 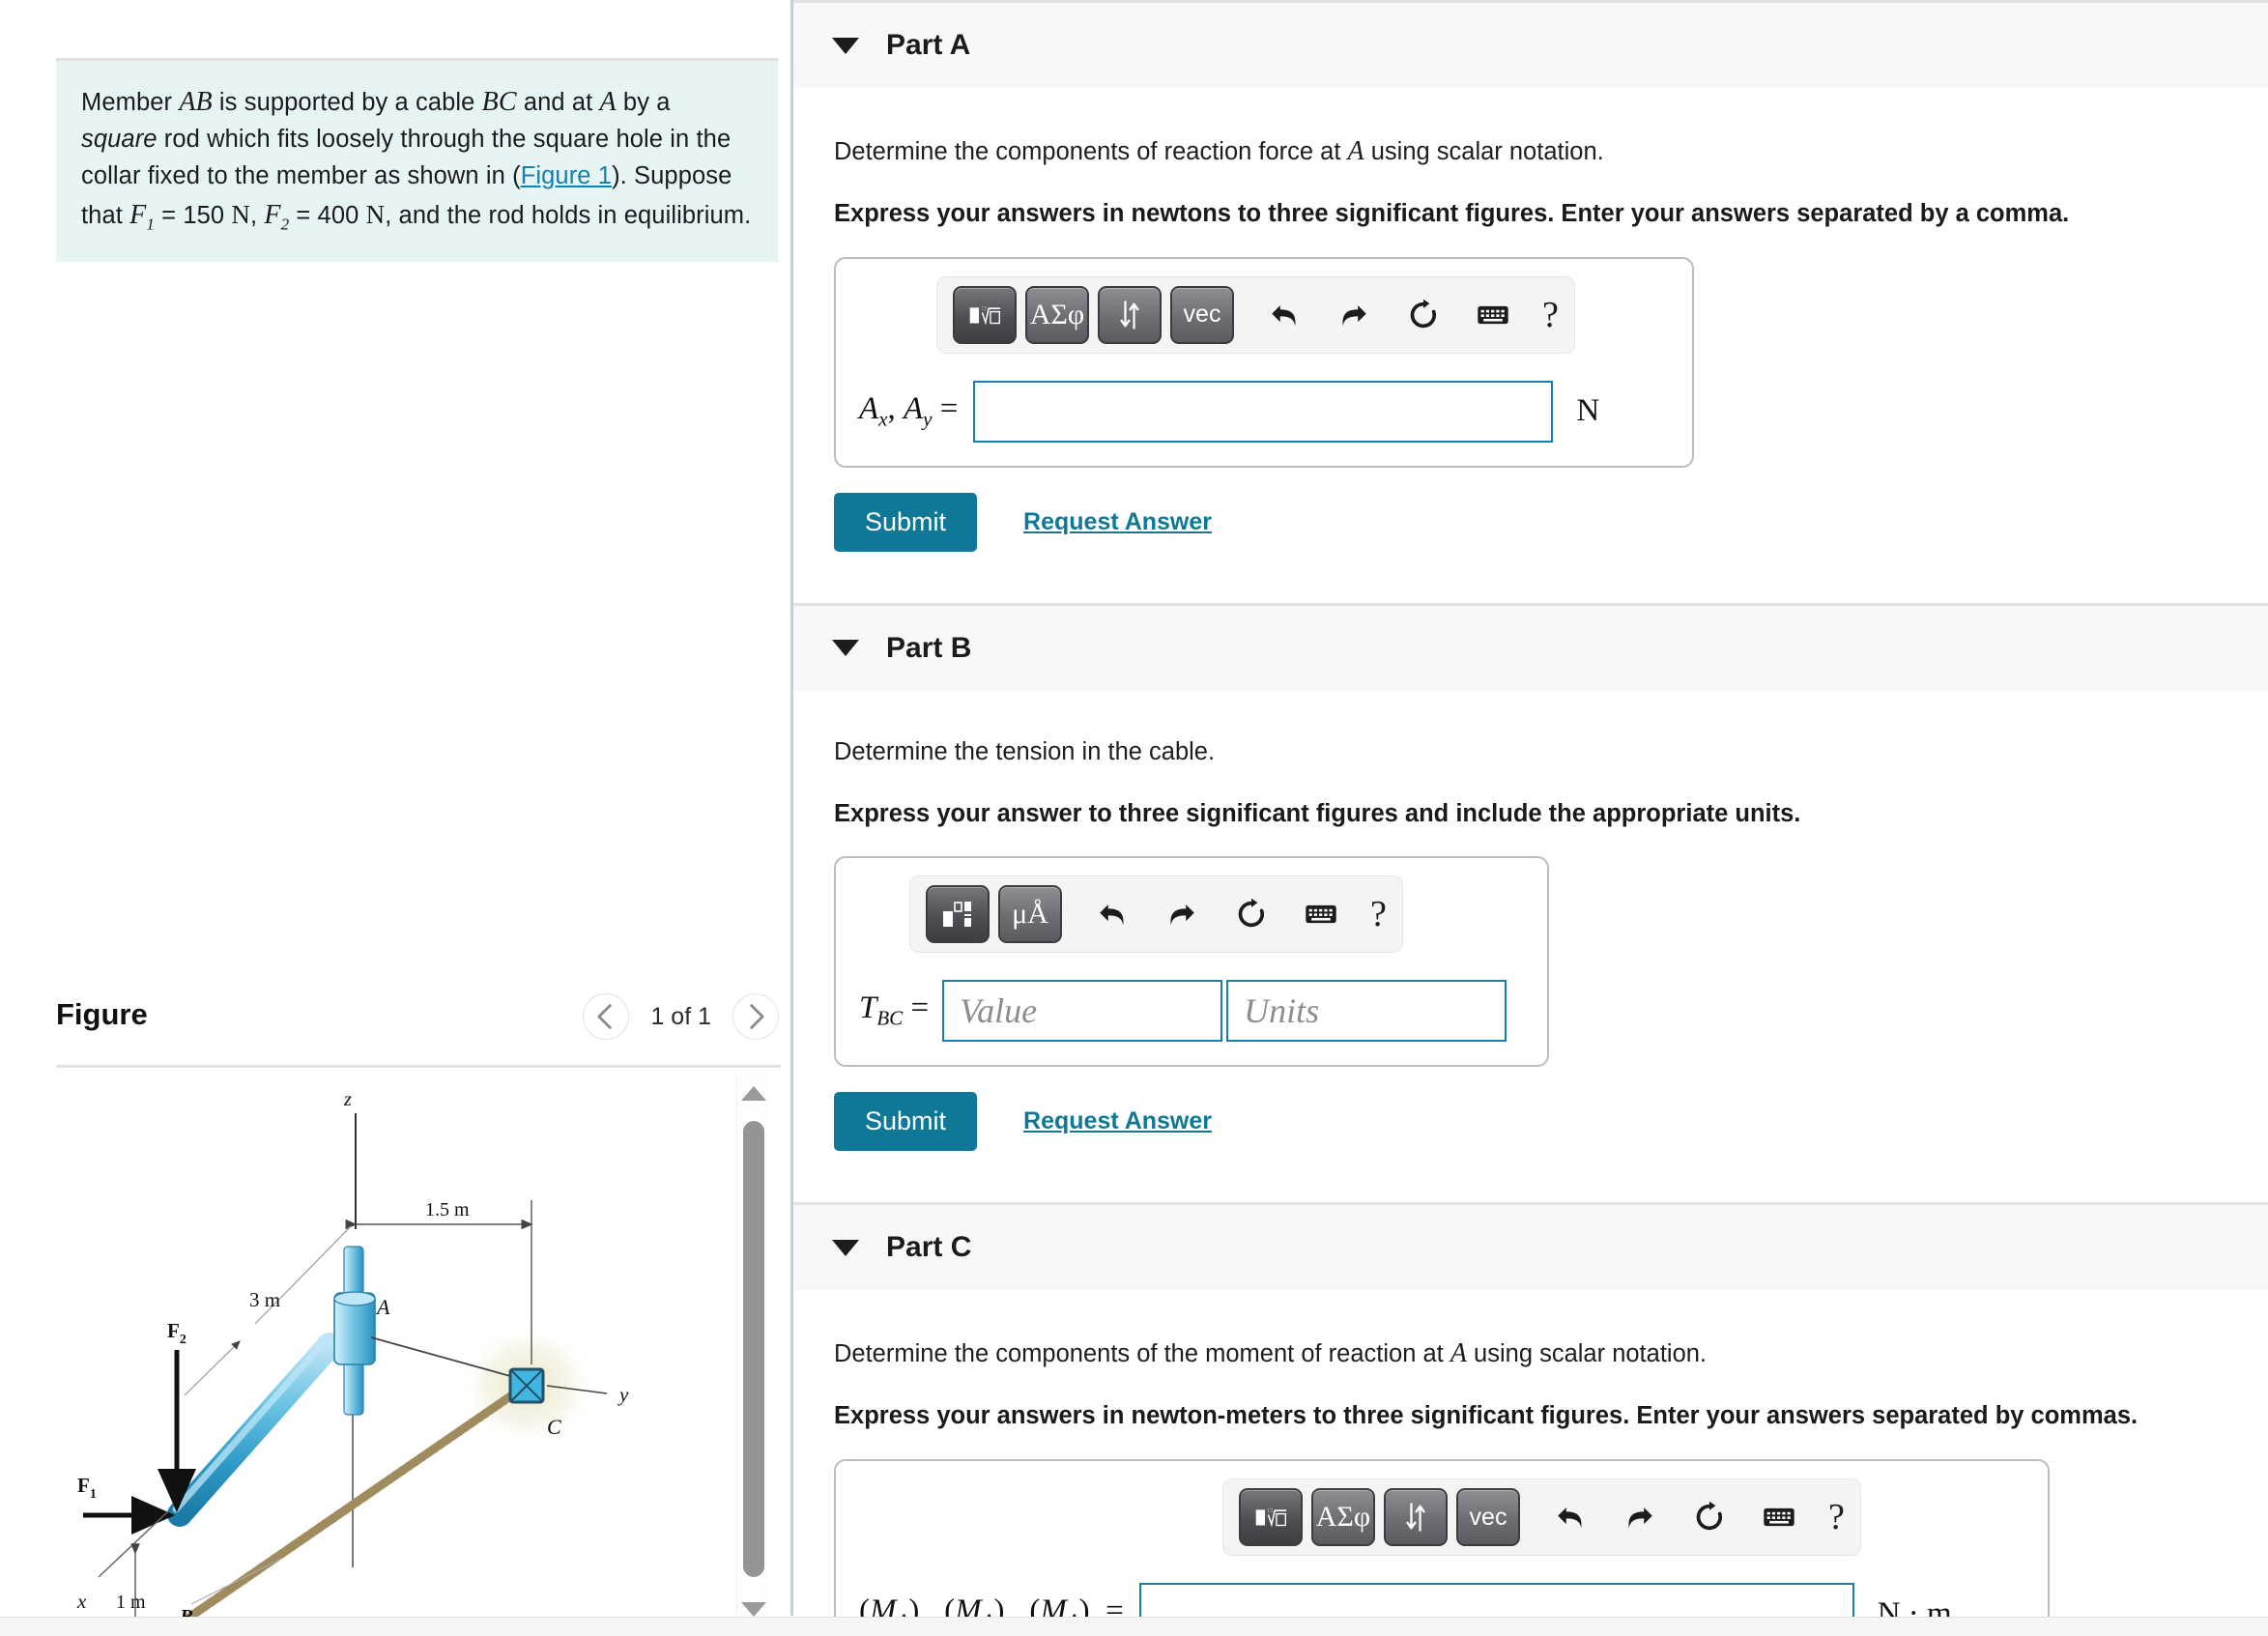 I want to click on statics-diagram: z 1.5 m 3 m A y C F2 F1 x 1 m, so click(x=352, y=1358).